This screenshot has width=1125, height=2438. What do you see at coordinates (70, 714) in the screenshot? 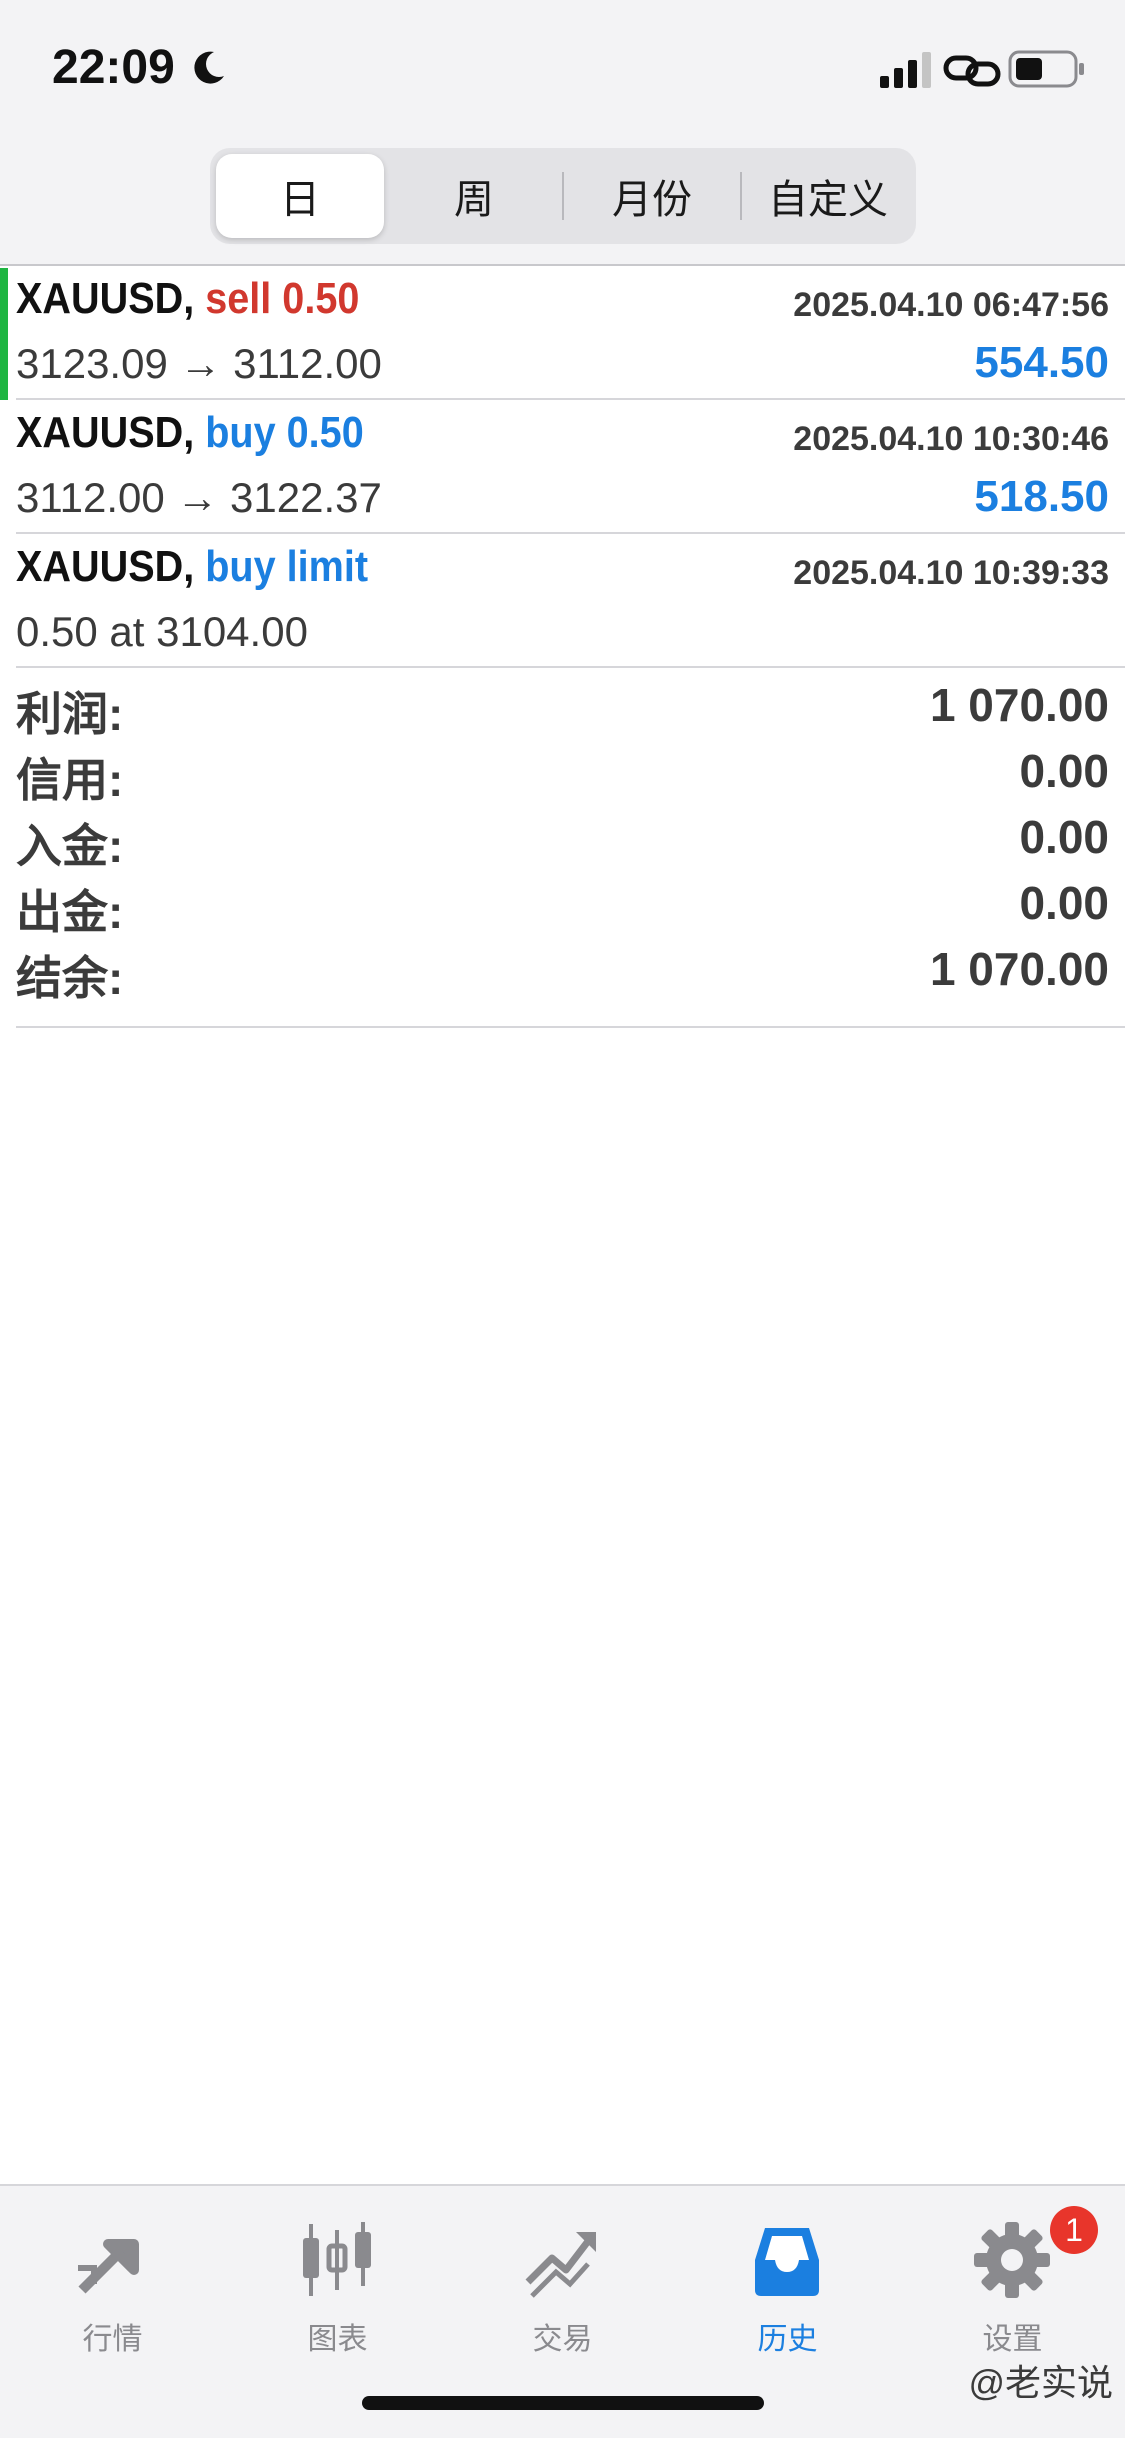
I see `summary-label: 利润:` at bounding box center [70, 714].